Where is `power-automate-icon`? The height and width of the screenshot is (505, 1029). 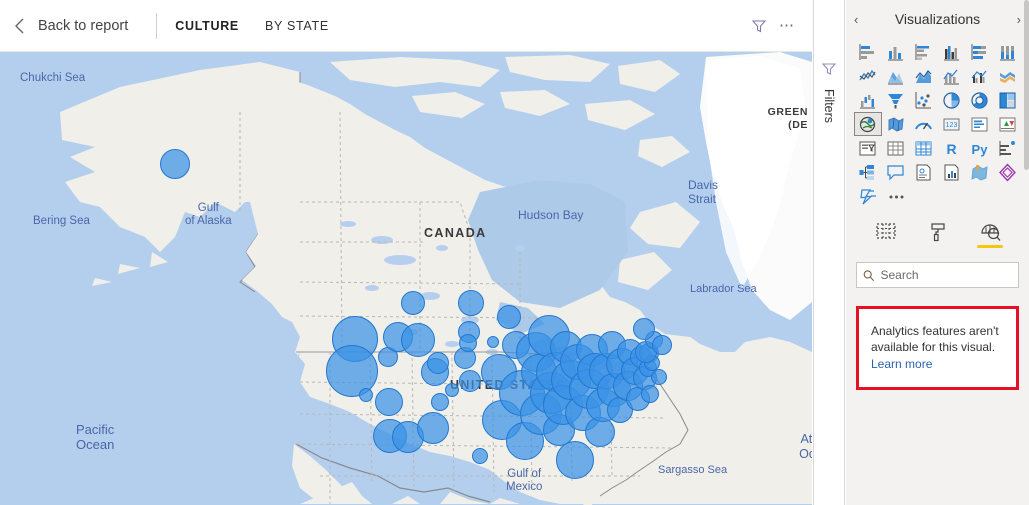
power-automate-icon is located at coordinates (868, 196).